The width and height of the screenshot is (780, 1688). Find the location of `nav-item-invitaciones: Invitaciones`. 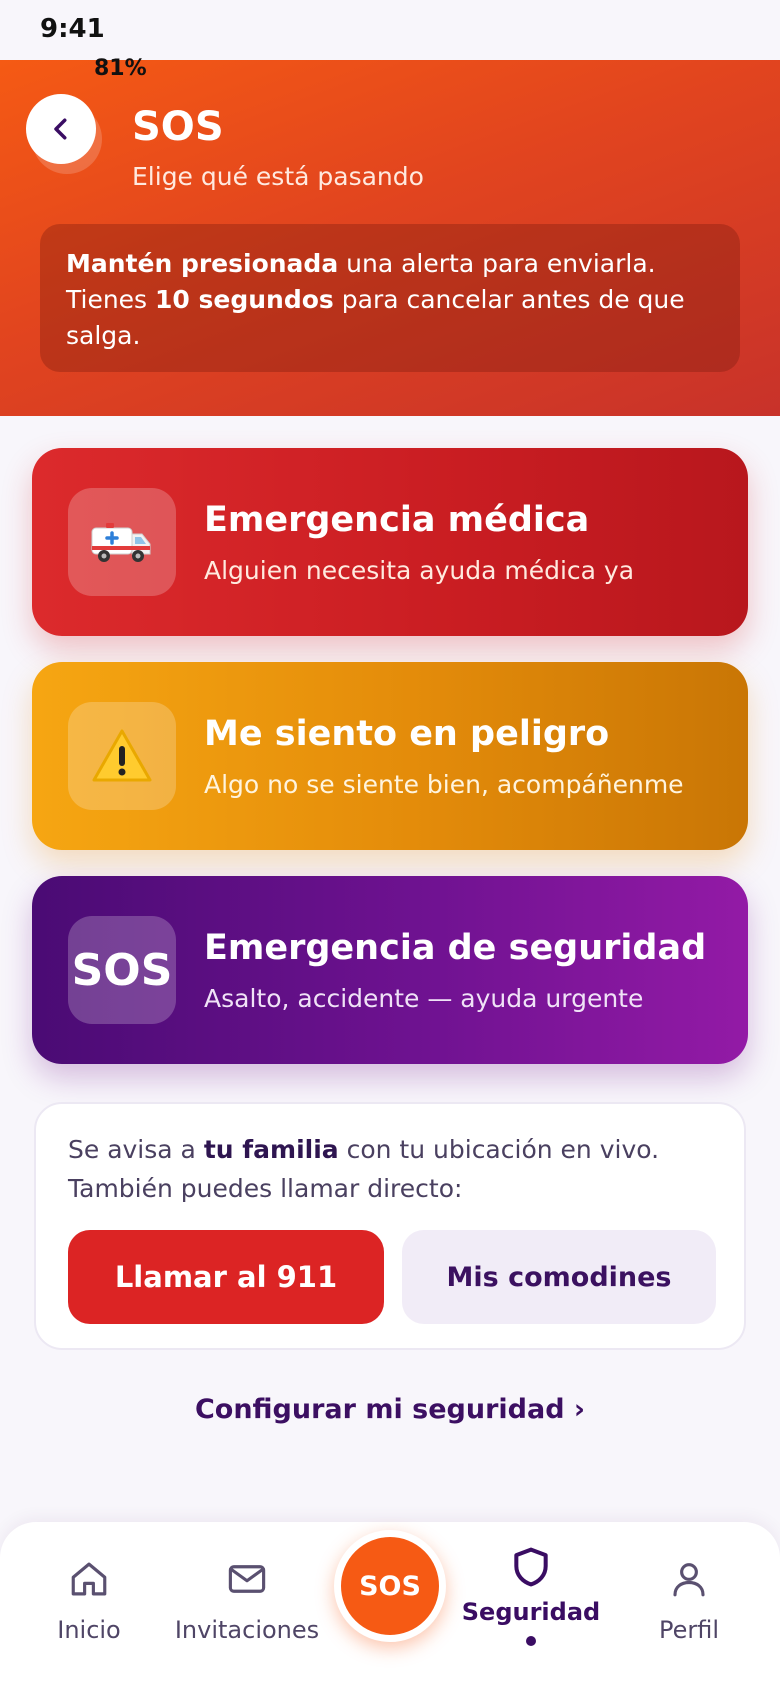

nav-item-invitaciones: Invitaciones is located at coordinates (247, 1599).